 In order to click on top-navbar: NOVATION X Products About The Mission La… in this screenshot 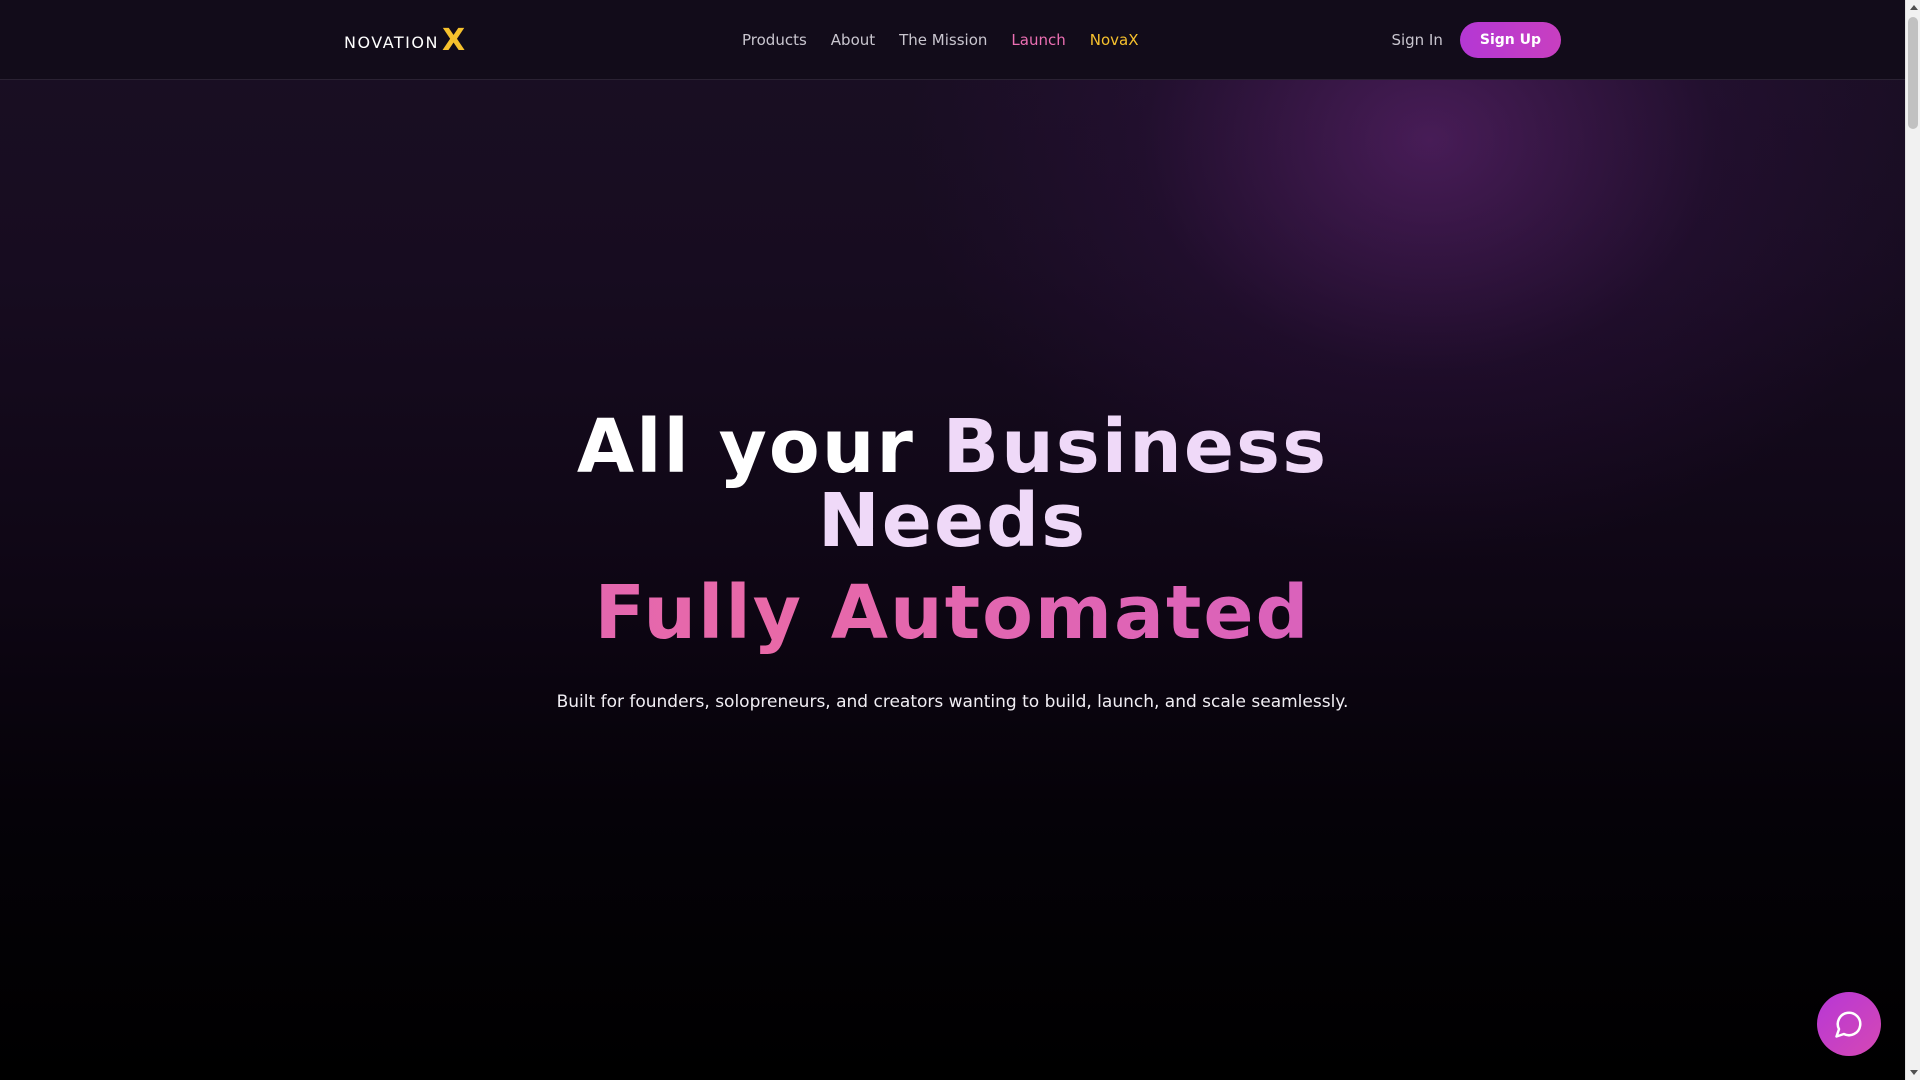, I will do `click(952, 40)`.